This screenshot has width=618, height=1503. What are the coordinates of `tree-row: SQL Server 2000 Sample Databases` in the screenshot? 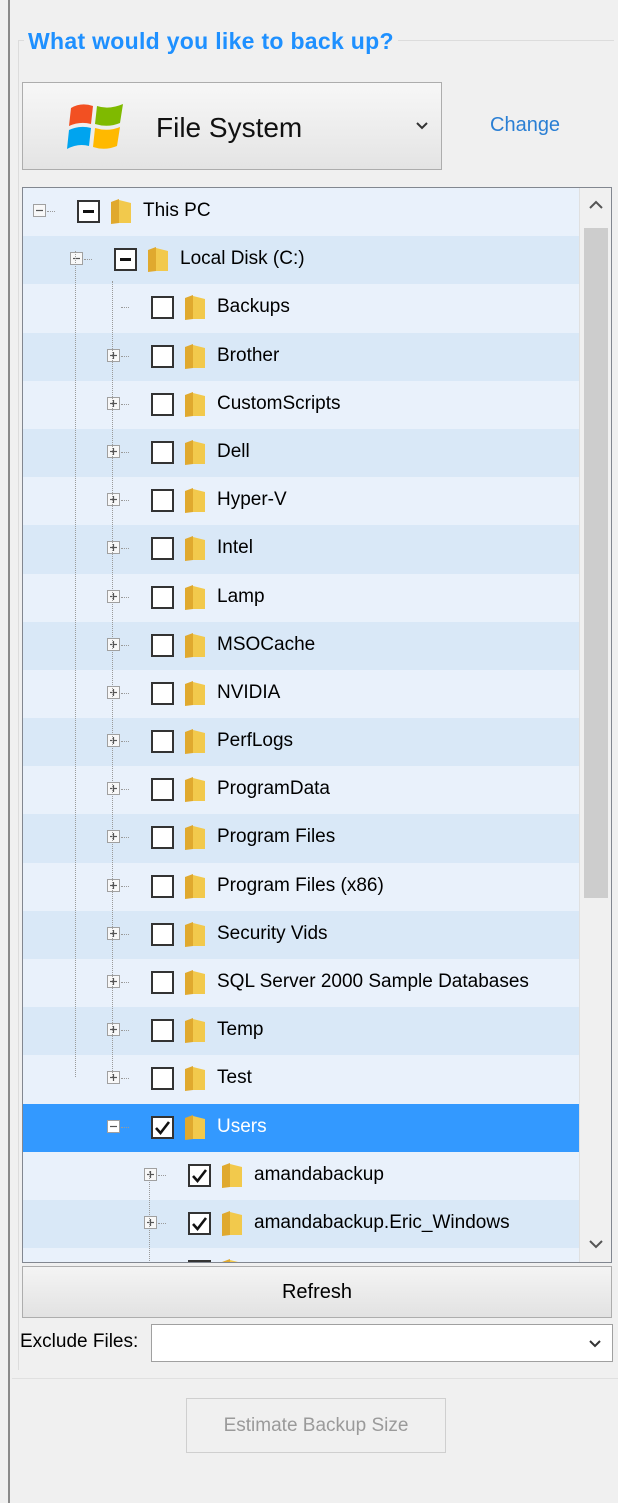 It's located at (301, 983).